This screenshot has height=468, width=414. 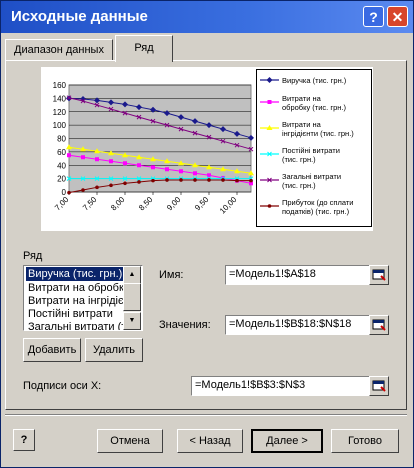 I want to click on tab-series: Ряд, so click(x=144, y=48).